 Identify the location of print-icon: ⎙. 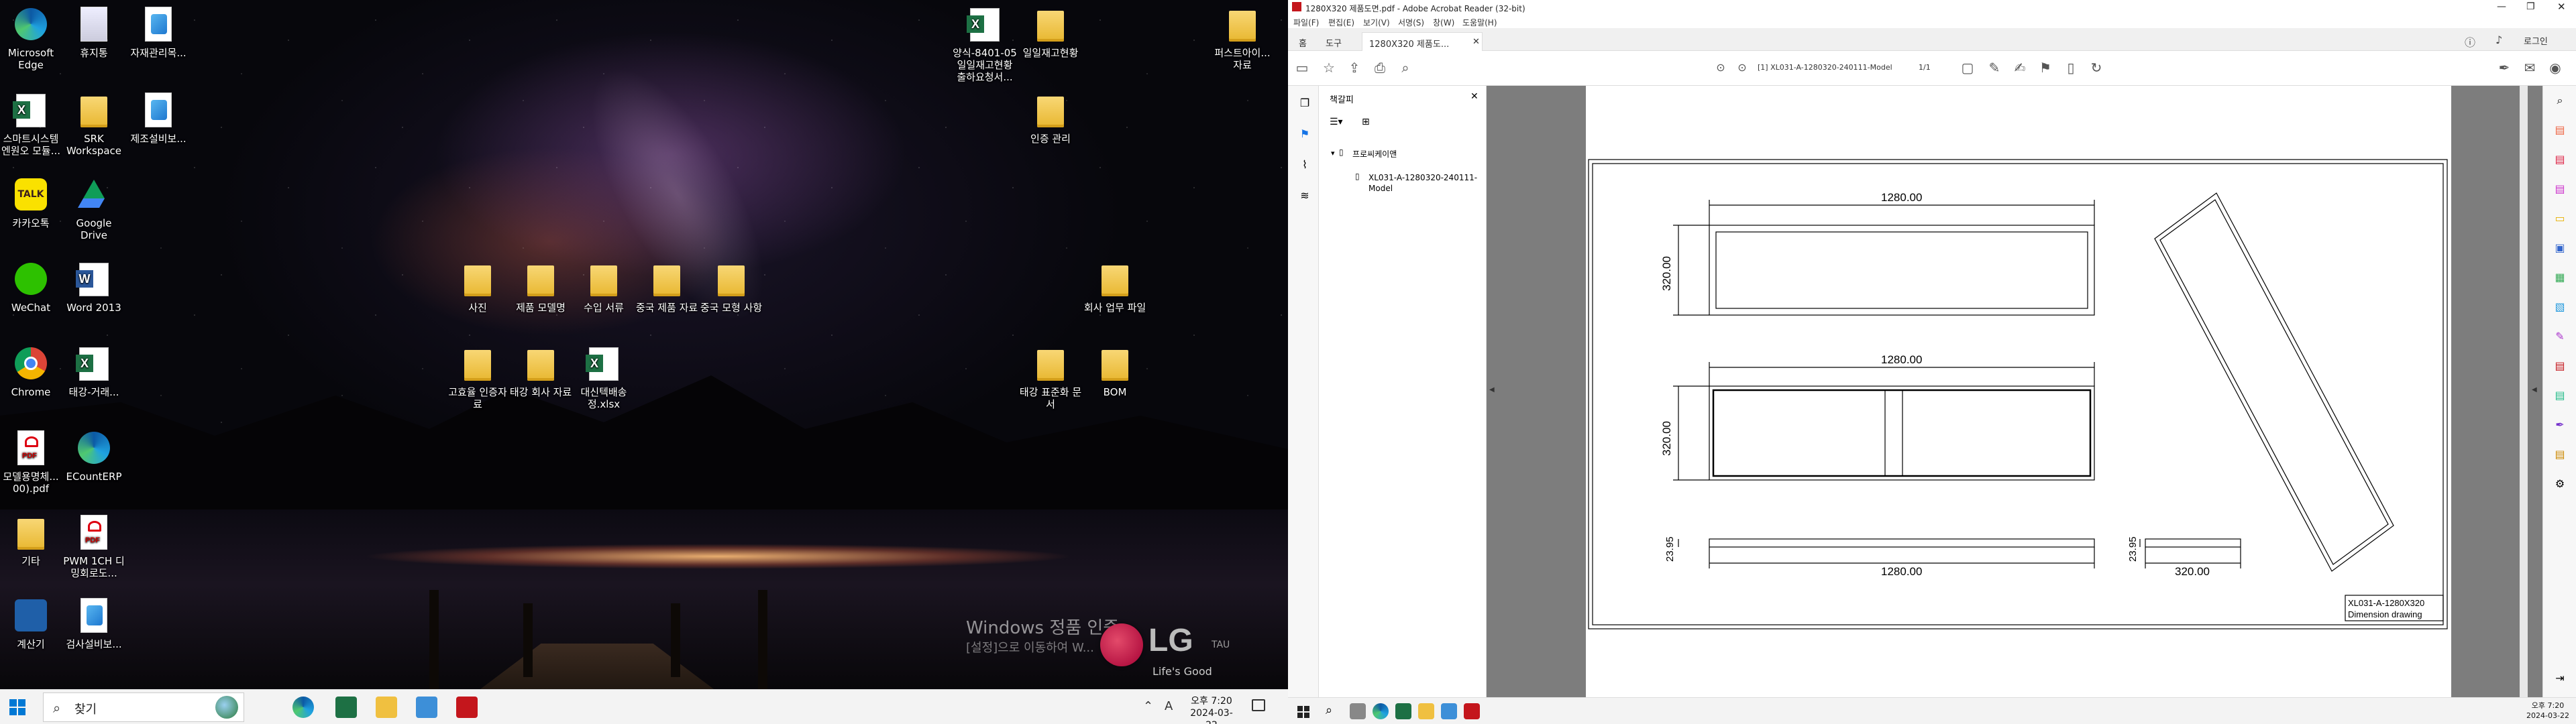
(1380, 67).